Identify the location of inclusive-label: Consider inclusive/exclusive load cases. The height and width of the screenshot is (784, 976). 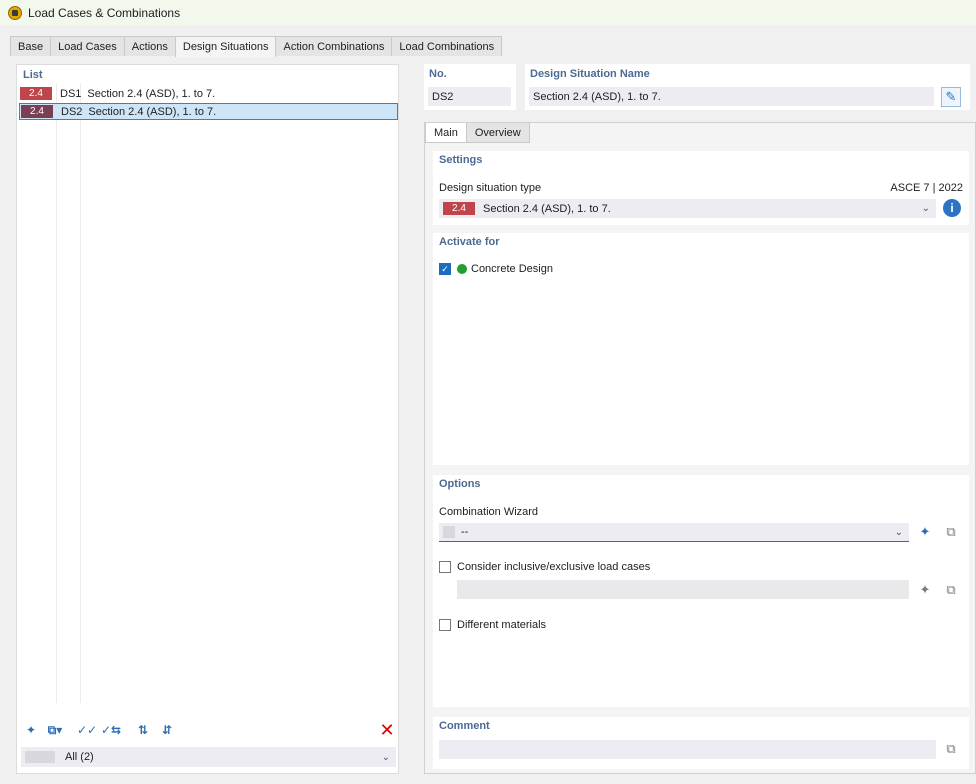
(554, 567).